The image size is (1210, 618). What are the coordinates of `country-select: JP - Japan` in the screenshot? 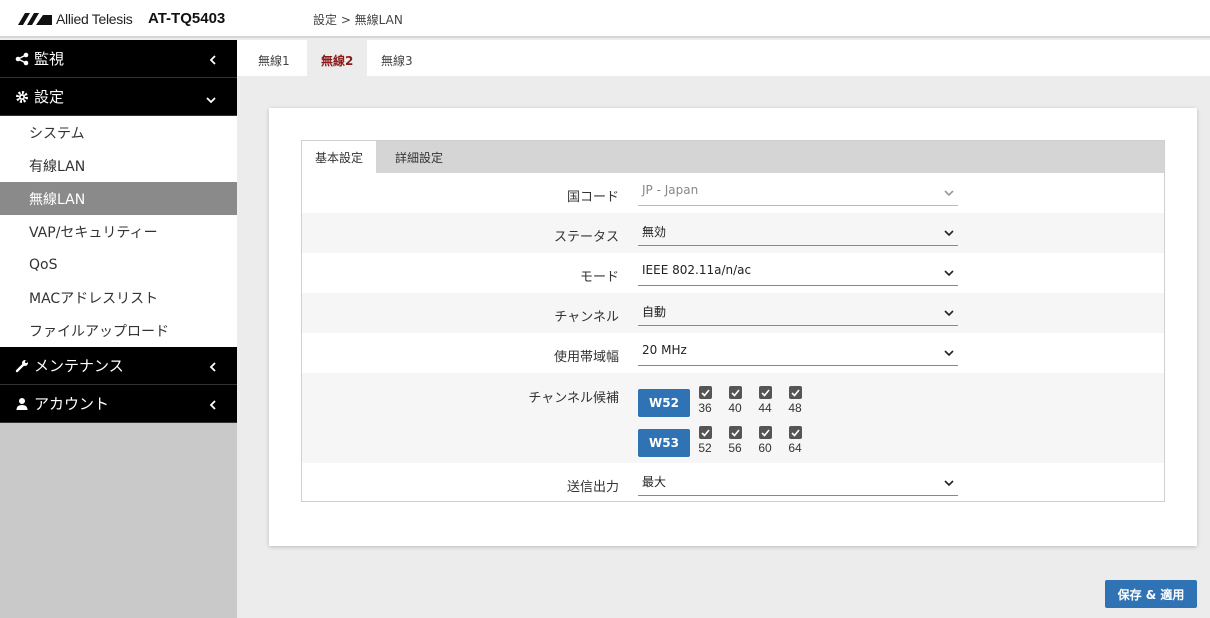 It's located at (798, 193).